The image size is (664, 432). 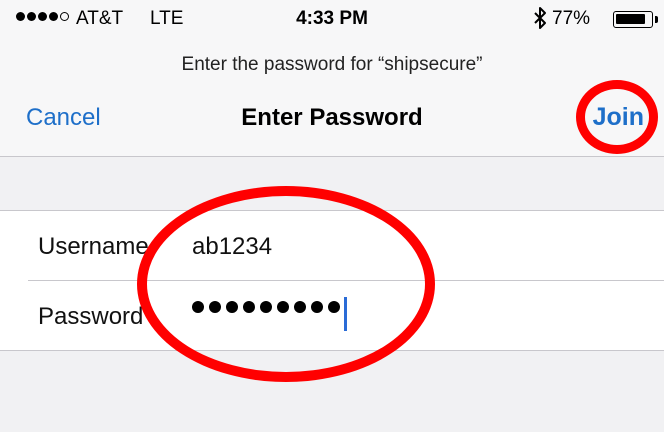 I want to click on join-button: Join, so click(x=618, y=117).